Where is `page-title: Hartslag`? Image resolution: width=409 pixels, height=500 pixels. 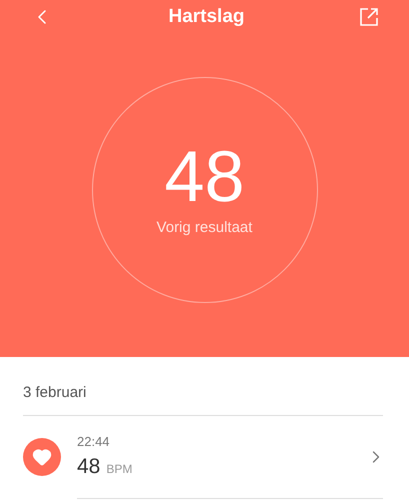
page-title: Hartslag is located at coordinates (206, 16).